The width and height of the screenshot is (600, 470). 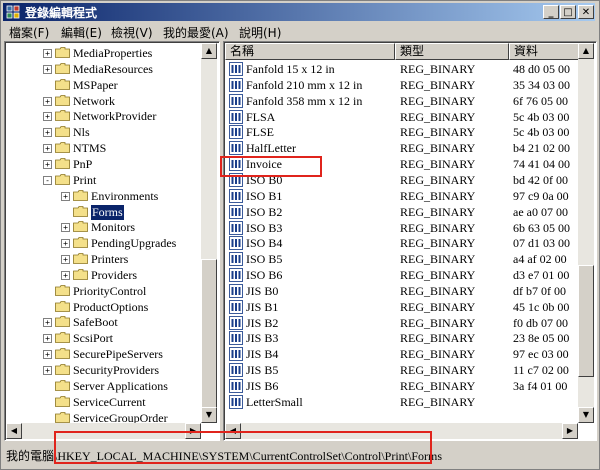 I want to click on value-name: JIS B5, so click(x=262, y=370).